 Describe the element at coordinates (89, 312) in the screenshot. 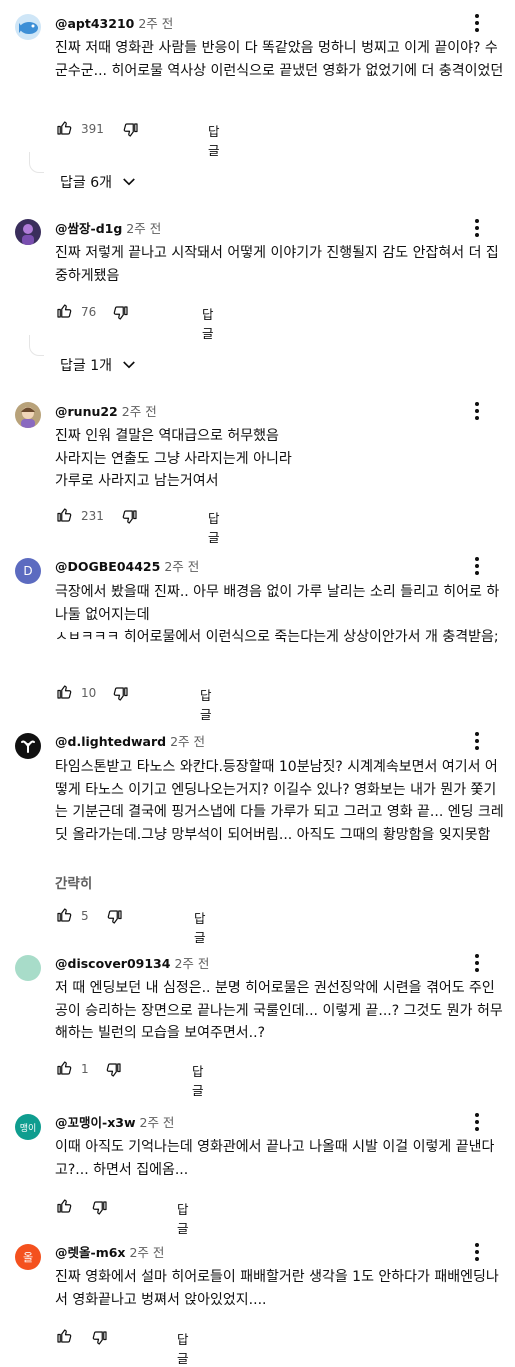

I see `like-count: 76` at that location.